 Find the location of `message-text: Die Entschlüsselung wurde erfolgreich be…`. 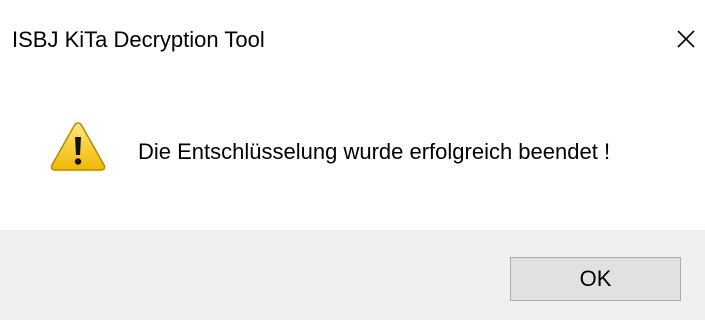

message-text: Die Entschlüsselung wurde erfolgreich be… is located at coordinates (374, 151).